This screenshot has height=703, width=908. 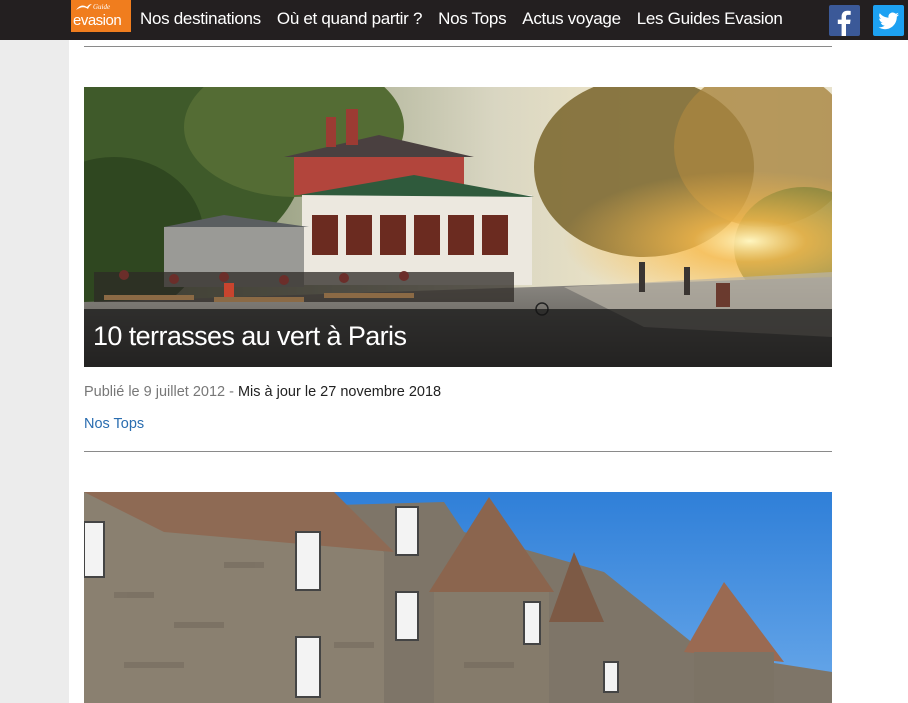 I want to click on nav-item-nos-tops: Nos Tops, so click(x=472, y=20).